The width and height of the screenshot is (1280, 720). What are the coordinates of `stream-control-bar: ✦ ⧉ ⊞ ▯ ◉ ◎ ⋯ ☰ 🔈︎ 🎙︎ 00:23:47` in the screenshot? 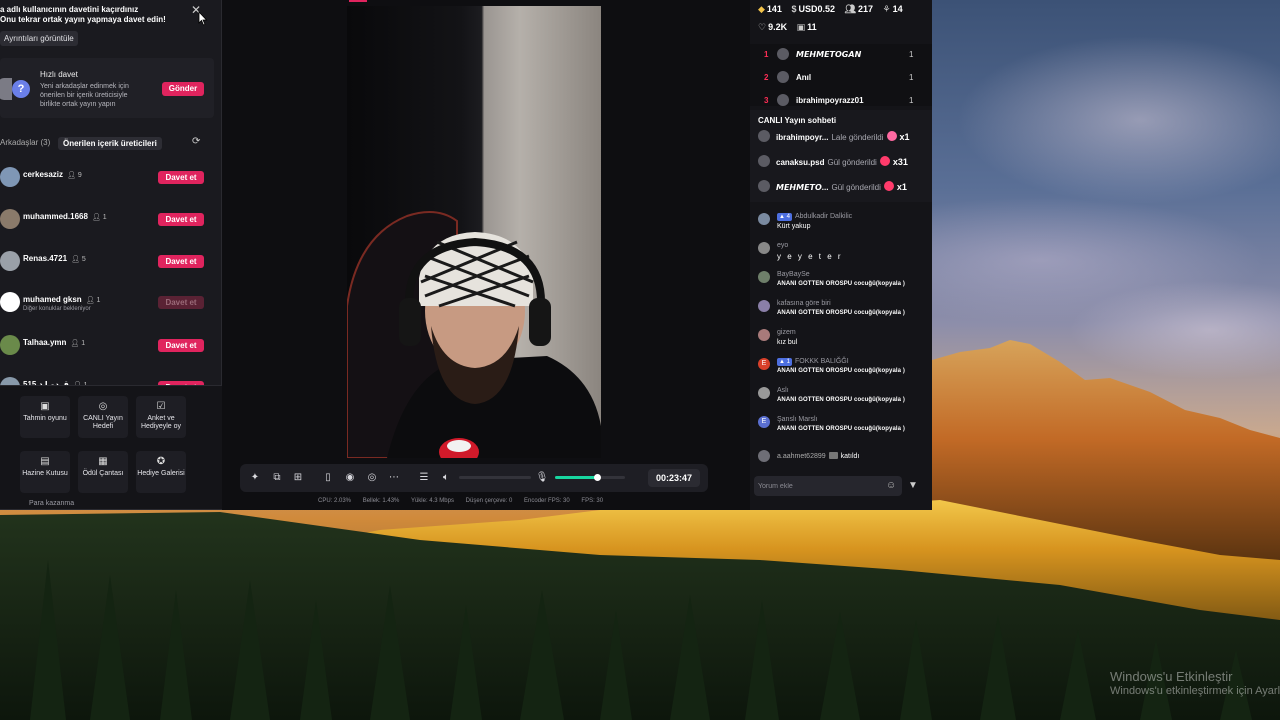 It's located at (474, 478).